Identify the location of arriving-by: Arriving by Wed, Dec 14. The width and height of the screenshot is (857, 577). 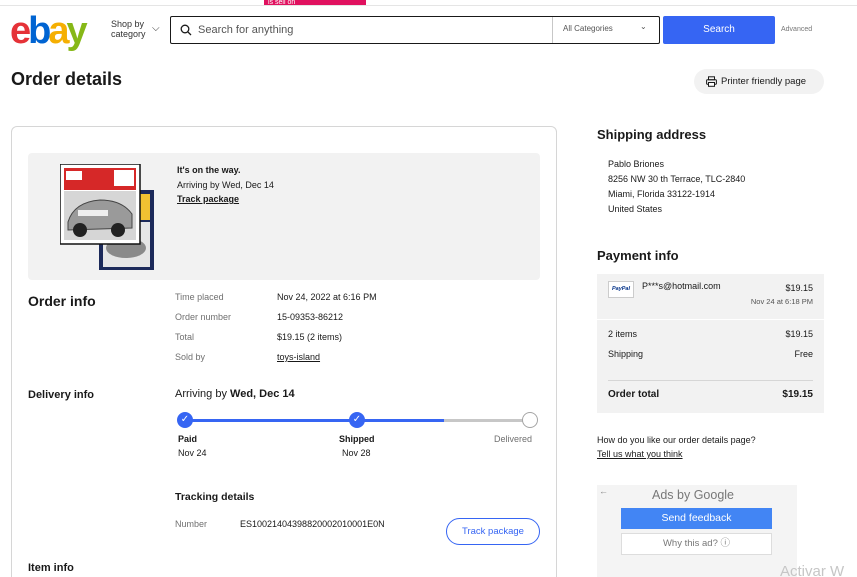
(235, 394).